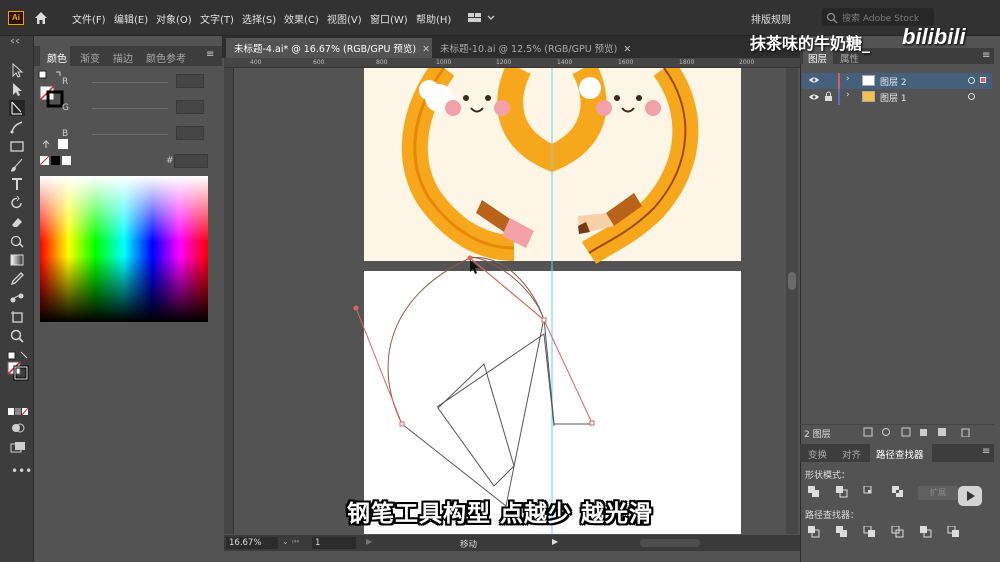  What do you see at coordinates (839, 97) in the screenshot?
I see `layer-color-bar` at bounding box center [839, 97].